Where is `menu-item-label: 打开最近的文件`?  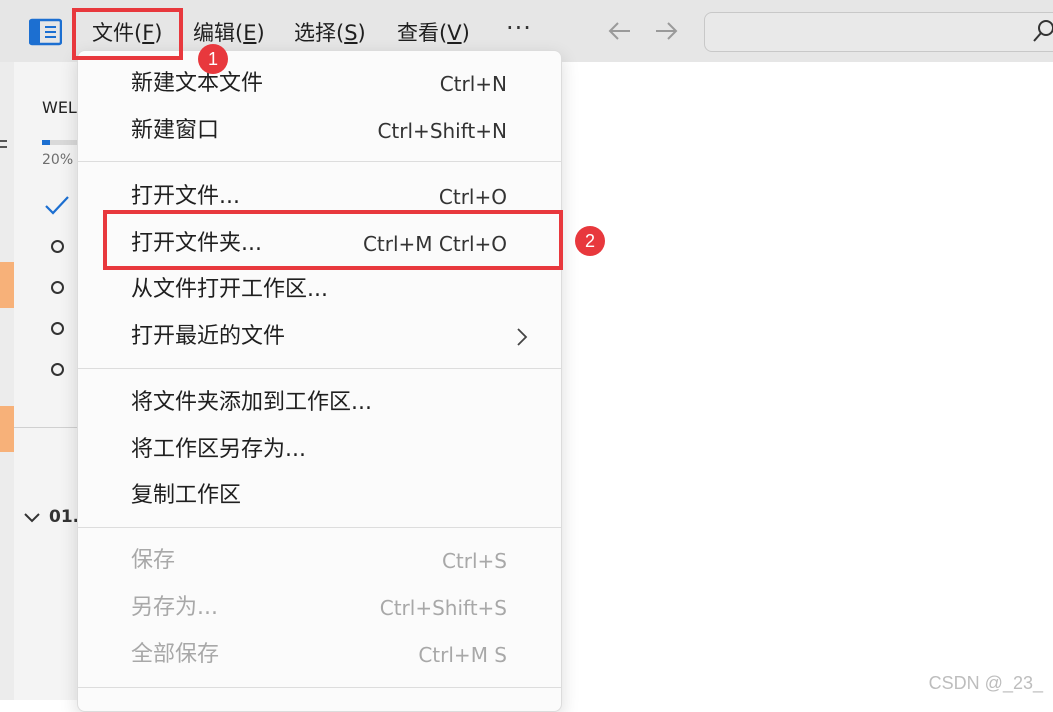
menu-item-label: 打开最近的文件 is located at coordinates (208, 336).